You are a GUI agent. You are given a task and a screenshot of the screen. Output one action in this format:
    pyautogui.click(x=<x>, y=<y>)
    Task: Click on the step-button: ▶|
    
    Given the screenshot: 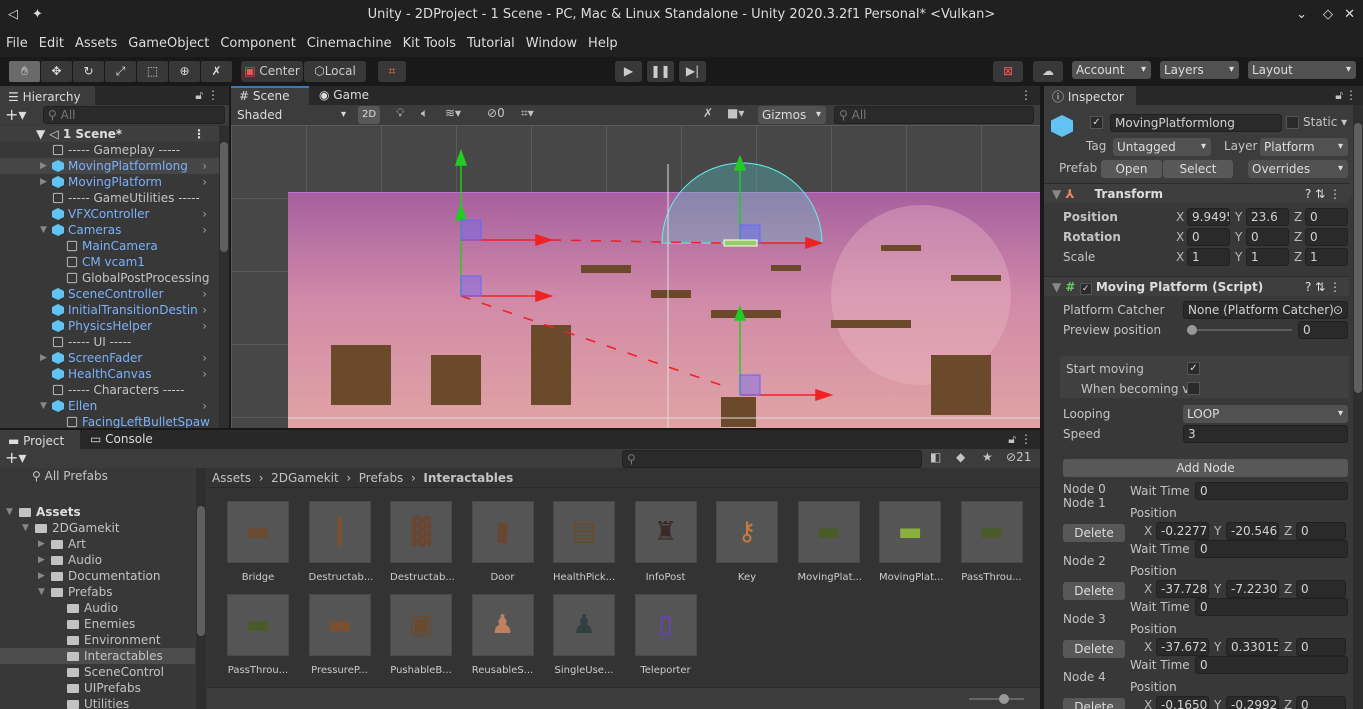 What is the action you would take?
    pyautogui.click(x=692, y=71)
    